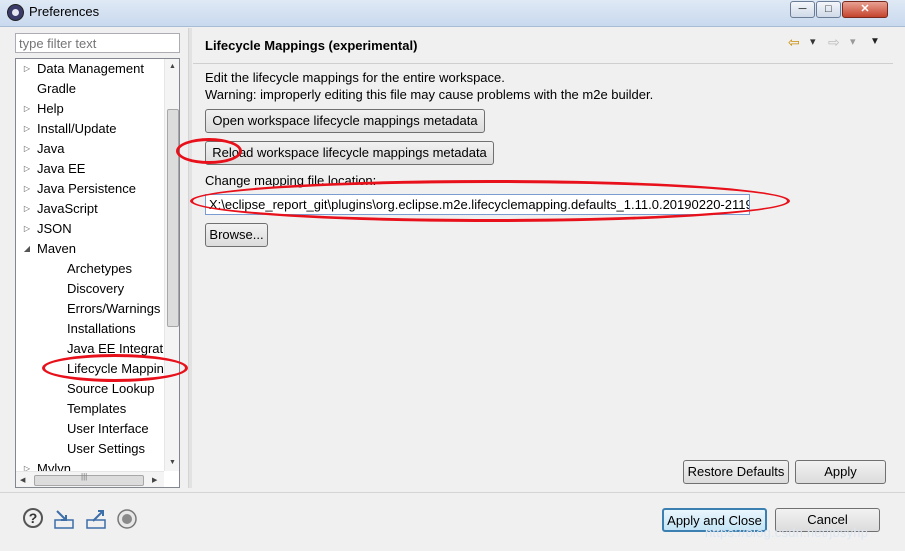 The height and width of the screenshot is (551, 905). Describe the element at coordinates (173, 218) in the screenshot. I see `tree-vertical-thumb` at that location.